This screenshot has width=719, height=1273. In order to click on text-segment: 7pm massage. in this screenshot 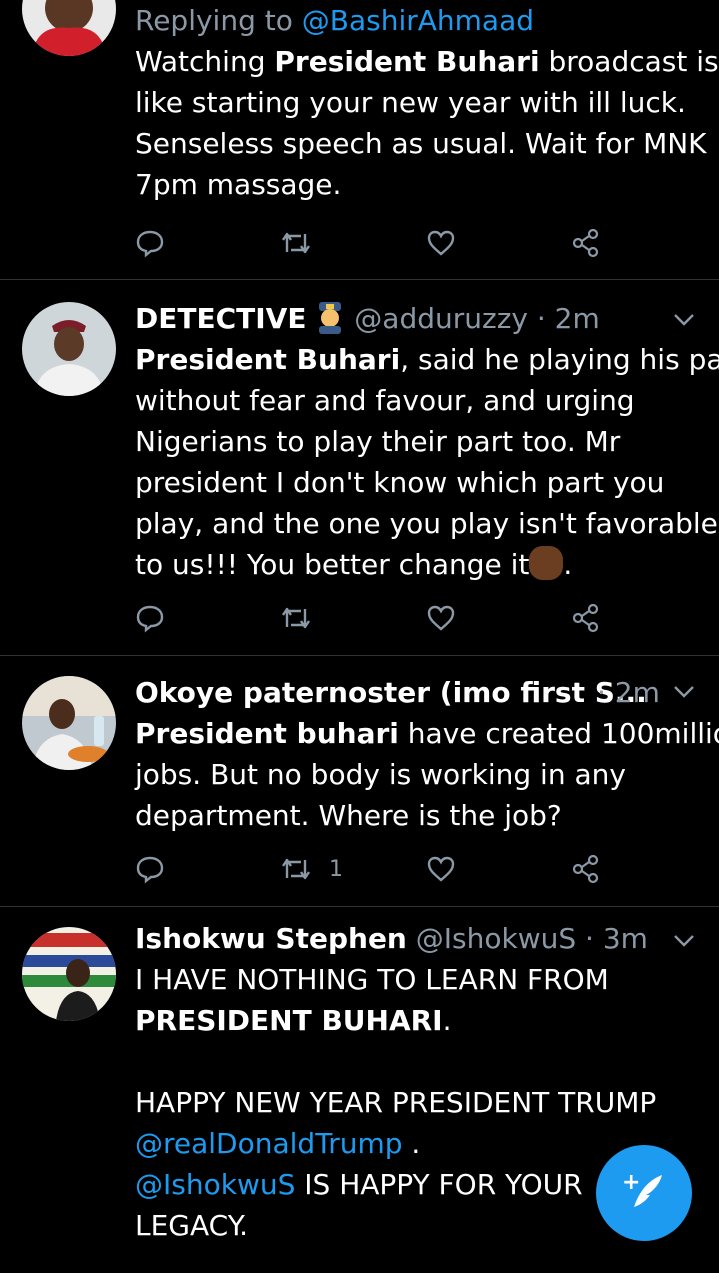, I will do `click(238, 184)`.